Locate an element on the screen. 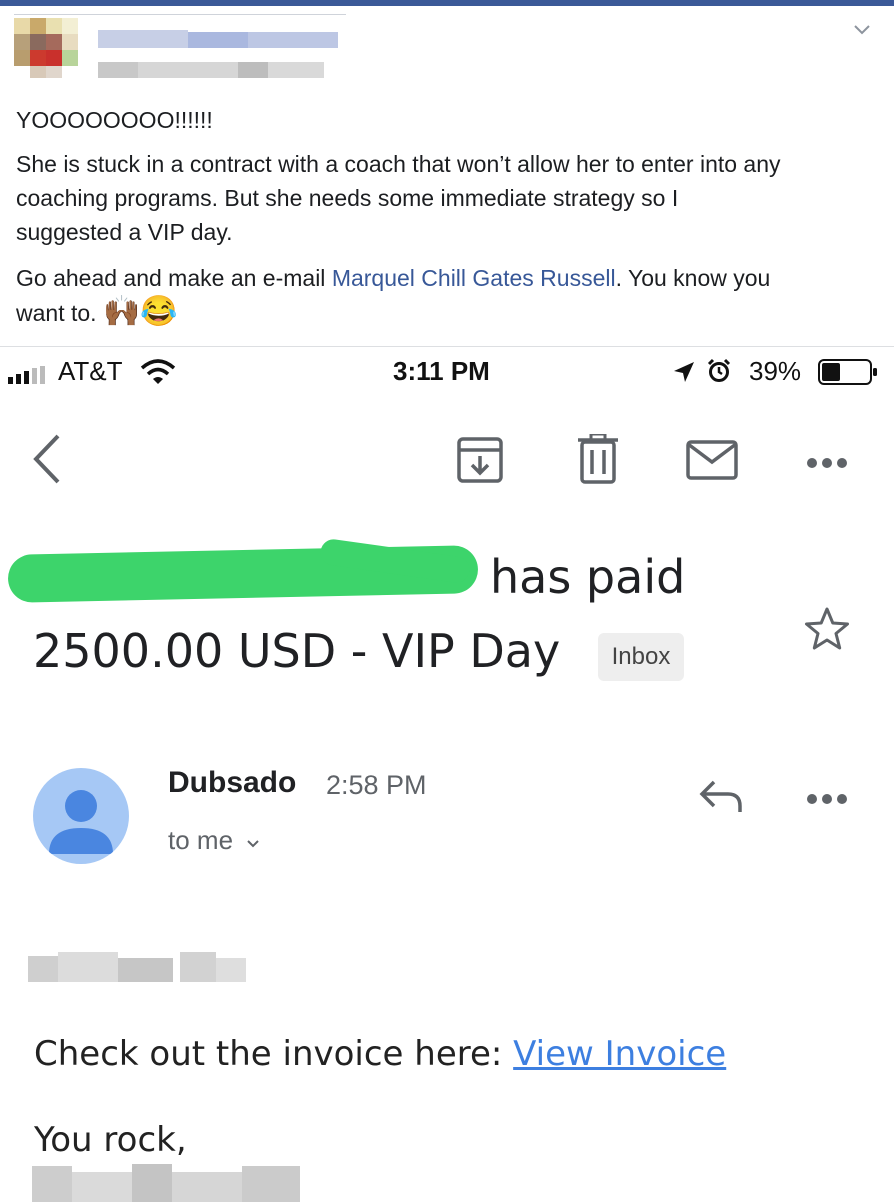 This screenshot has height=1202, width=894. screenshot-divider is located at coordinates (447, 346).